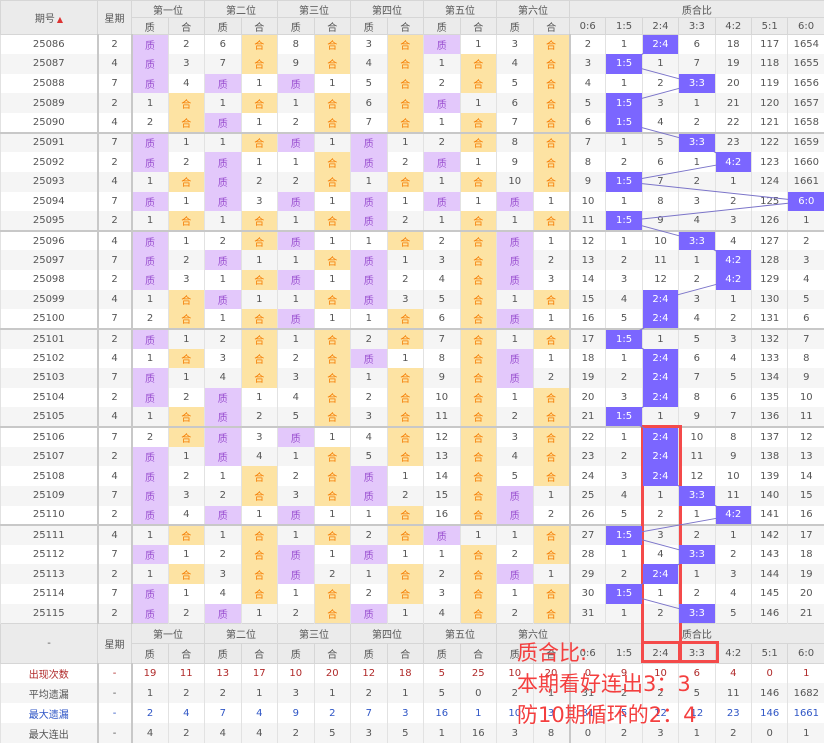 Image resolution: width=824 pixels, height=743 pixels. Describe the element at coordinates (660, 143) in the screenshot. I see `ratio-miss-count: 5` at that location.